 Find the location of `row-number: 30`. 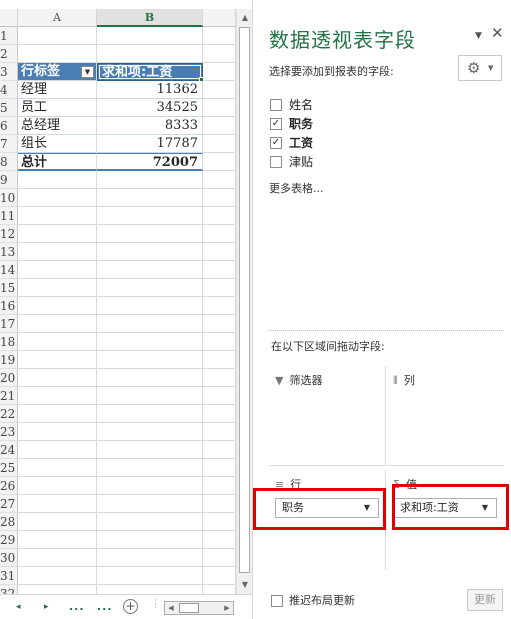

row-number: 30 is located at coordinates (9, 558).